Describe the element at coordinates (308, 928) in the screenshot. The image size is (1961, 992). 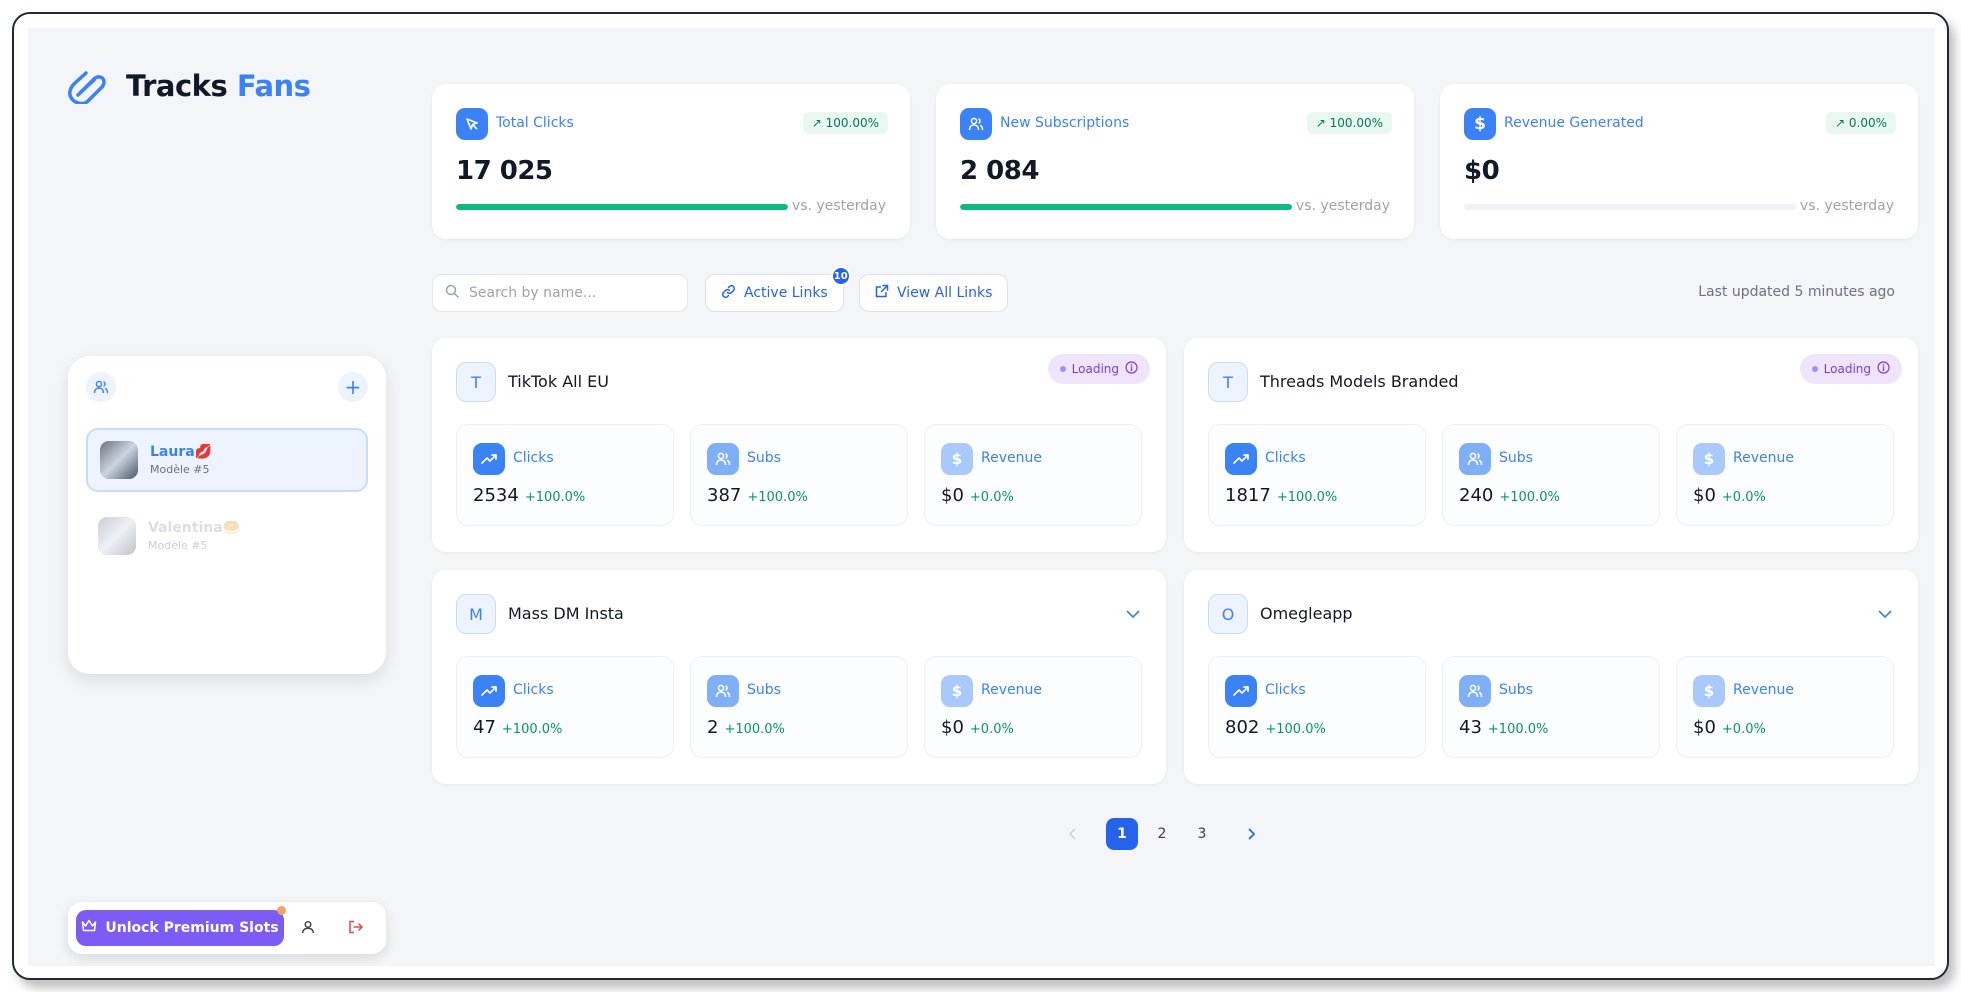
I see `profile-icon` at that location.